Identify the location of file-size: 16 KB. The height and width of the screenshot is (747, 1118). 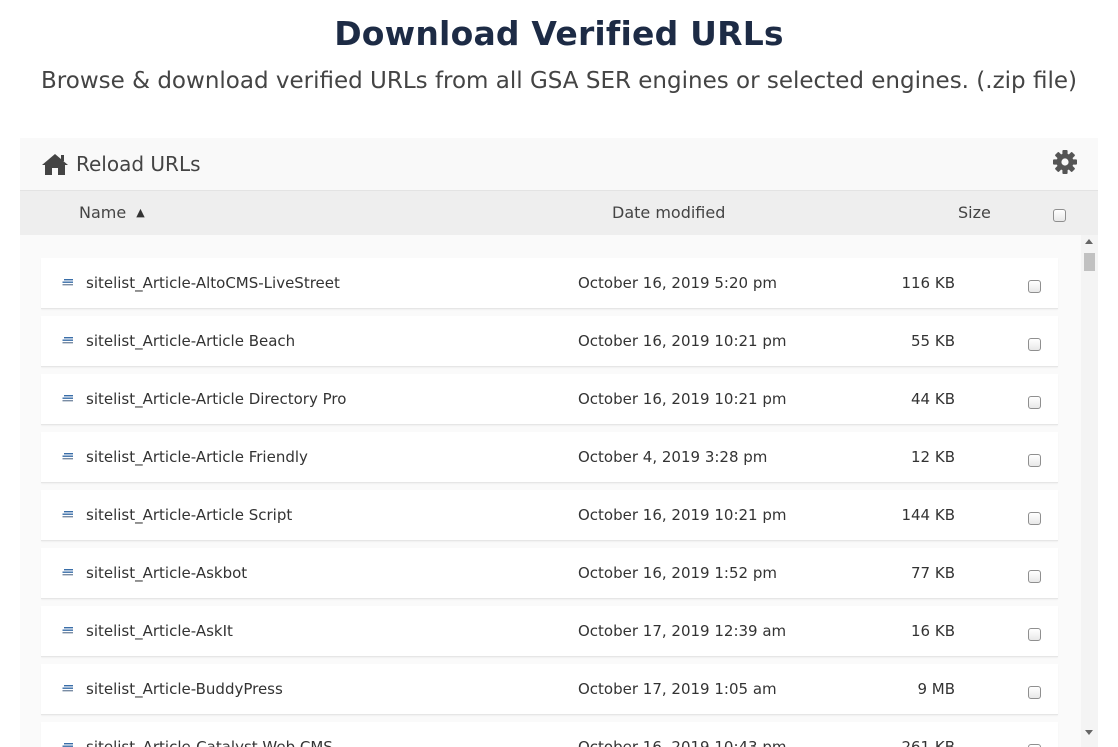
(933, 631).